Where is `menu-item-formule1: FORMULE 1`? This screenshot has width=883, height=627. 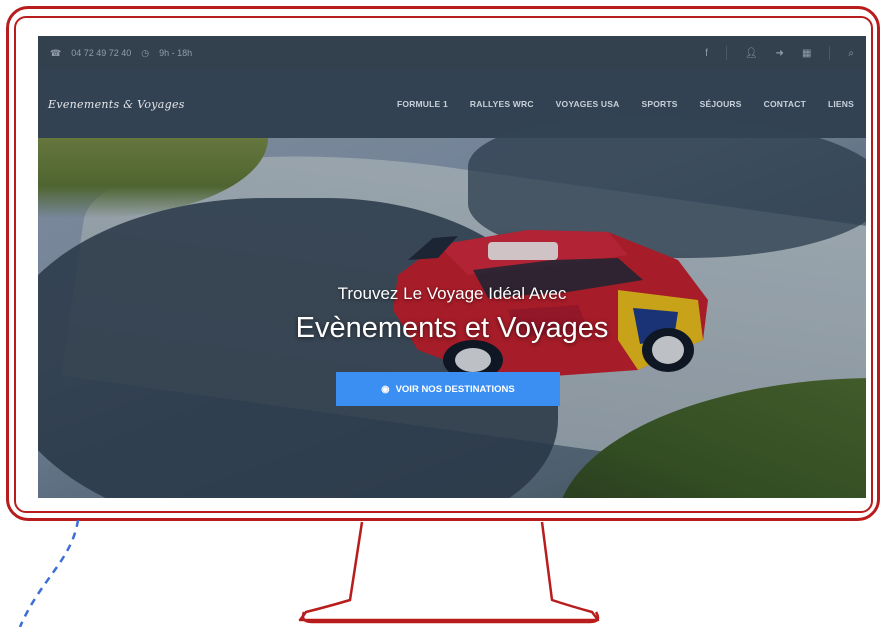 menu-item-formule1: FORMULE 1 is located at coordinates (422, 104).